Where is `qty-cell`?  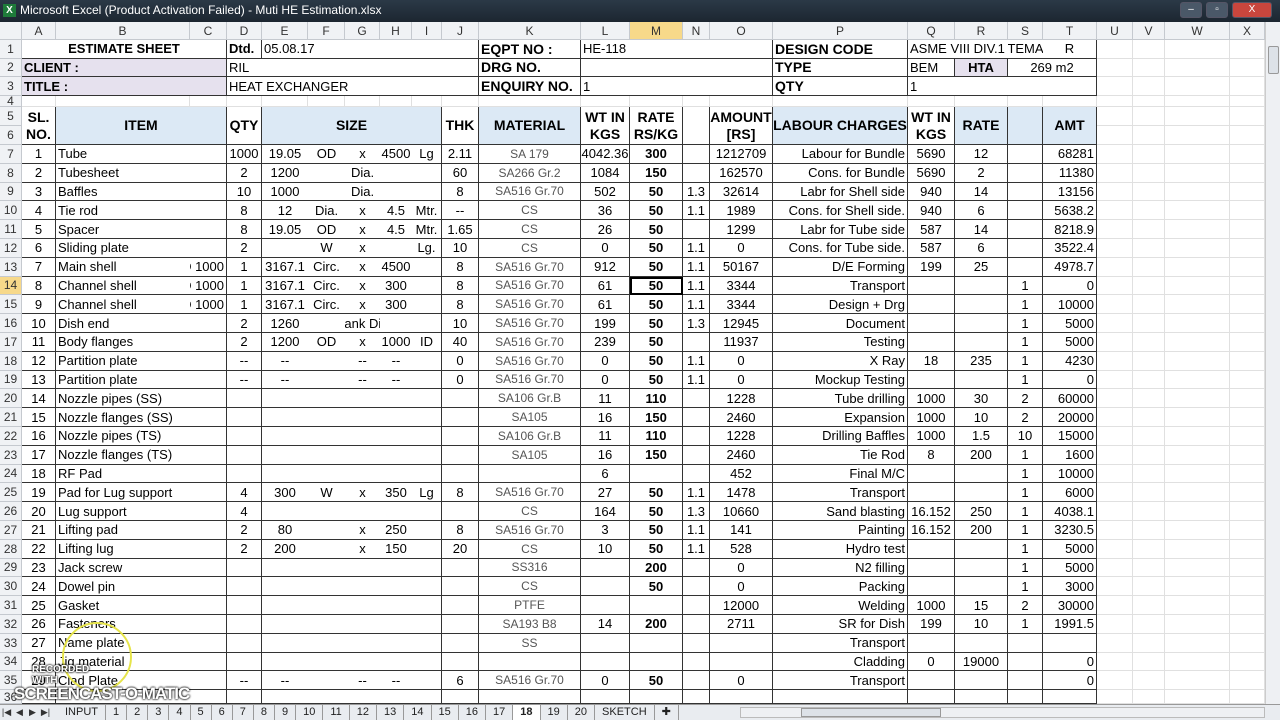 qty-cell is located at coordinates (244, 587).